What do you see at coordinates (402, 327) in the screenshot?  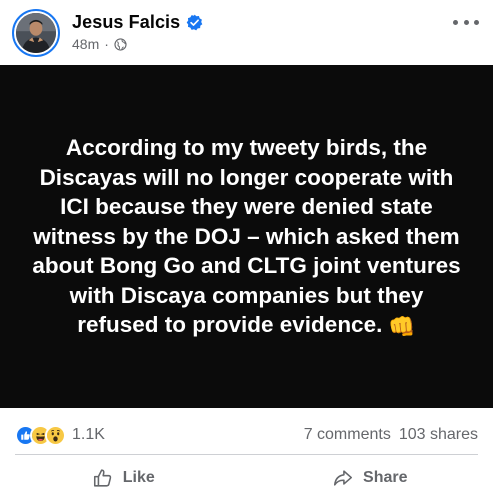 I see `fist-emoji: 👊` at bounding box center [402, 327].